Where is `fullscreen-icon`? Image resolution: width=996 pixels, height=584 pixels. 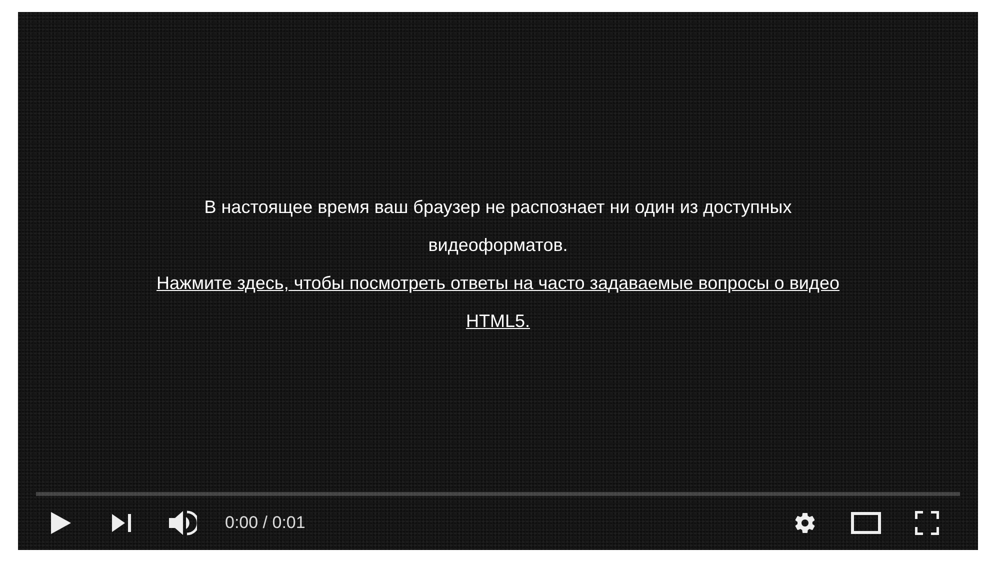
fullscreen-icon is located at coordinates (927, 523).